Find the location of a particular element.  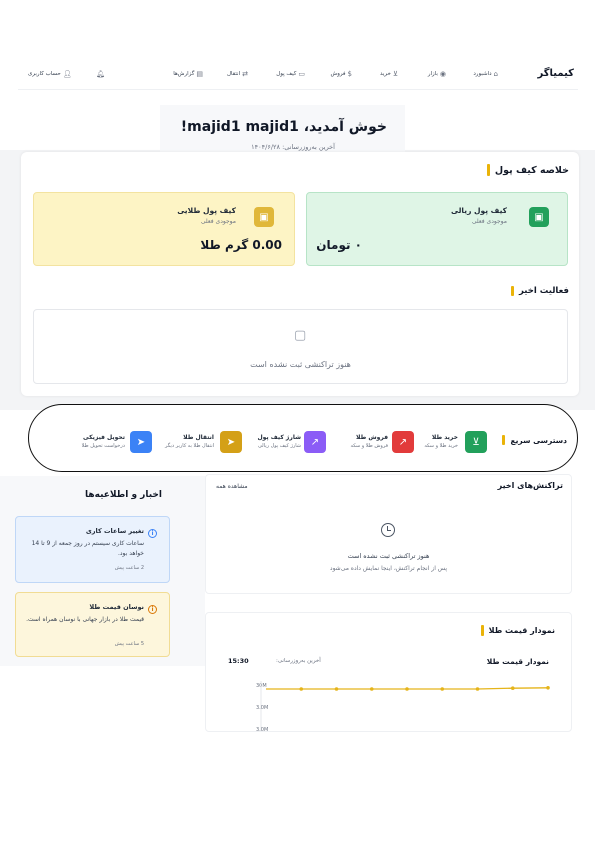

rial-wallet-value: ۰ تومان is located at coordinates (339, 245).